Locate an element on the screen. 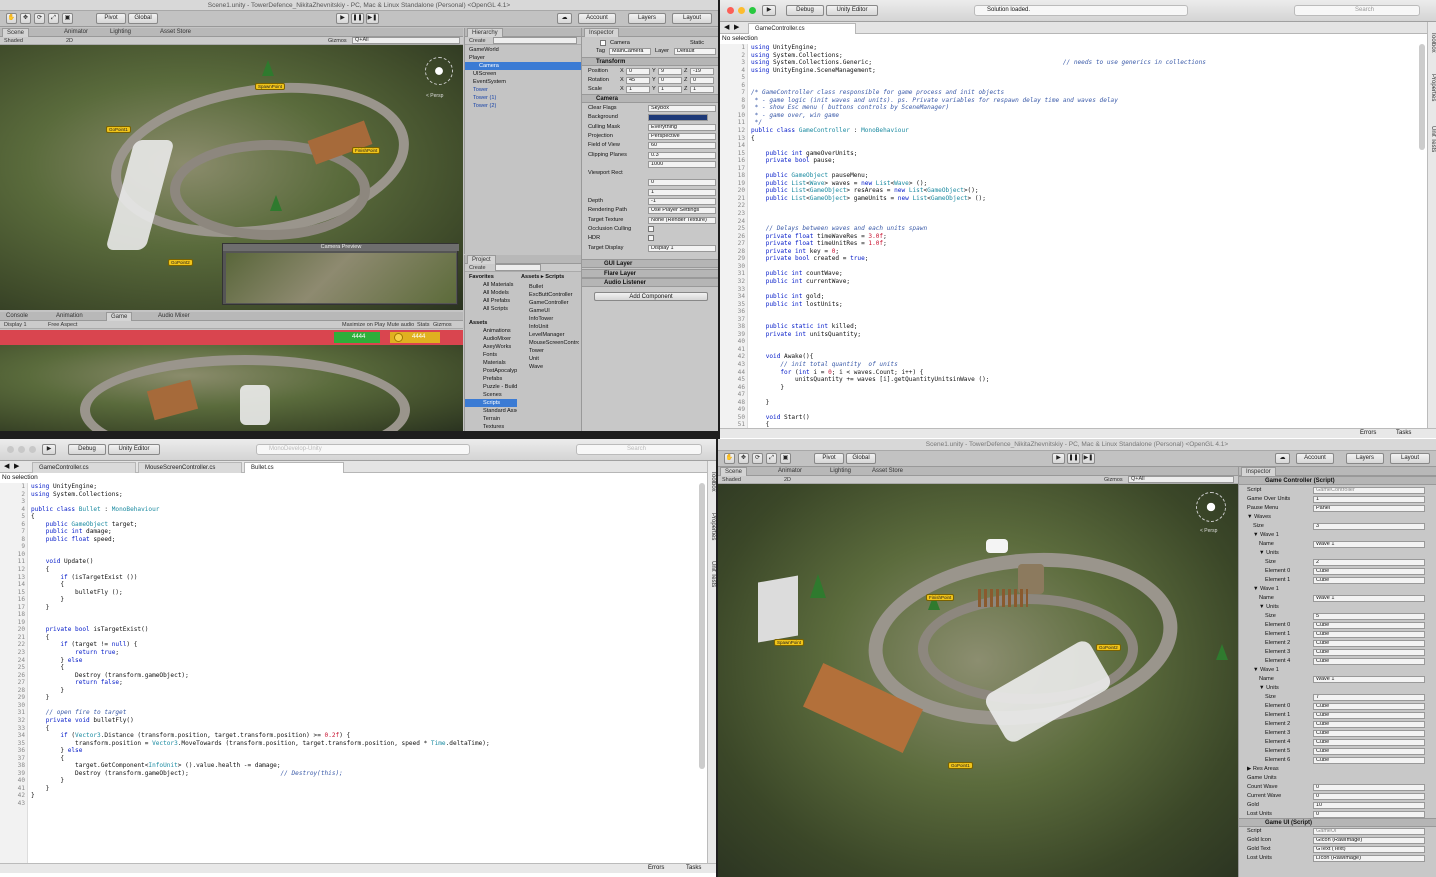 Image resolution: width=1436 pixels, height=877 pixels. scene-search-input: Q+All is located at coordinates (406, 40).